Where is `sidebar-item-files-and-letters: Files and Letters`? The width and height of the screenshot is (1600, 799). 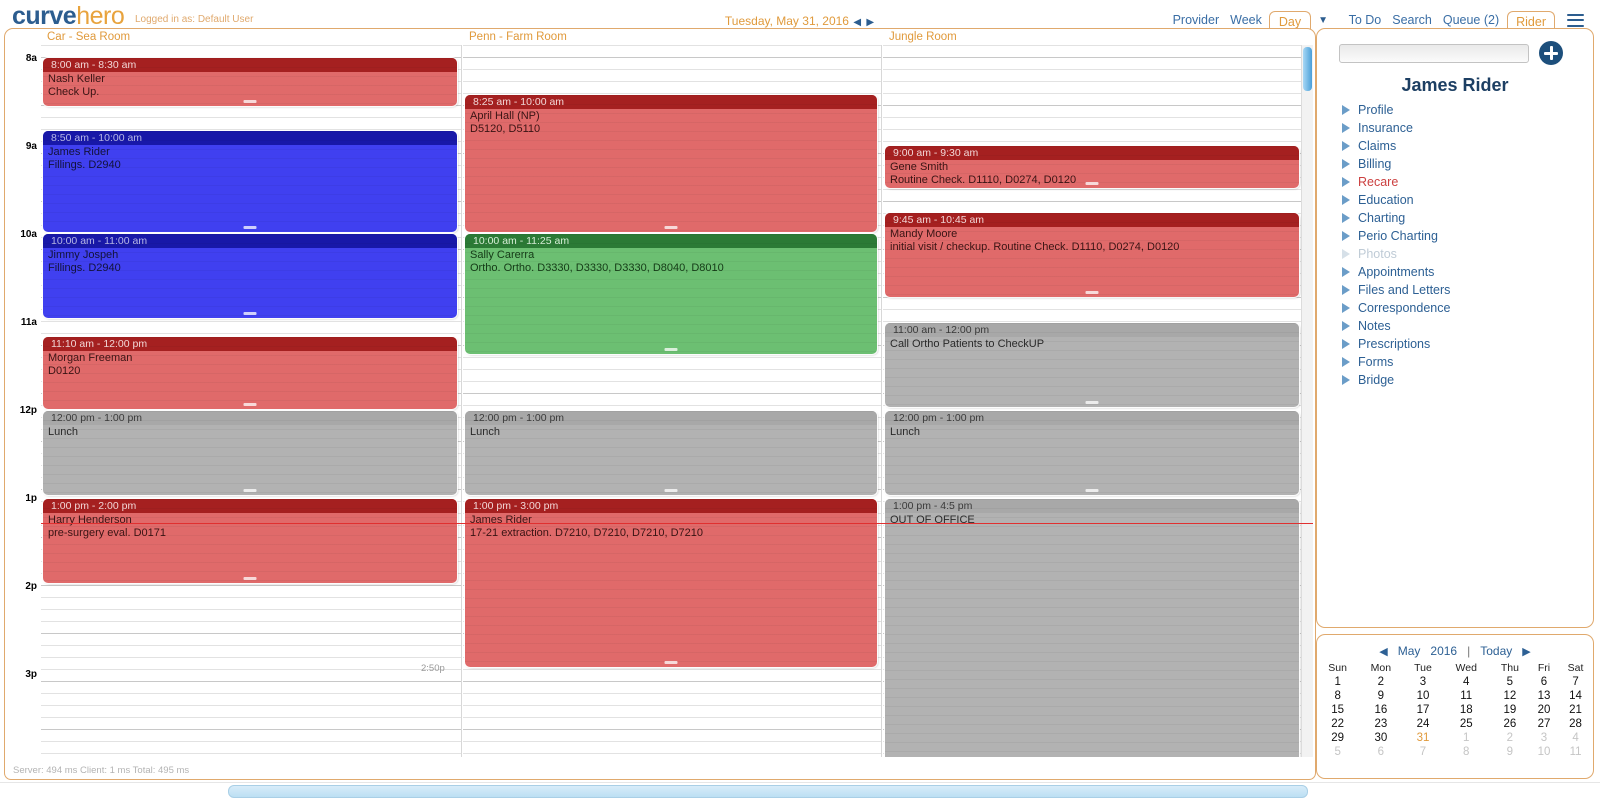 sidebar-item-files-and-letters: Files and Letters is located at coordinates (1457, 290).